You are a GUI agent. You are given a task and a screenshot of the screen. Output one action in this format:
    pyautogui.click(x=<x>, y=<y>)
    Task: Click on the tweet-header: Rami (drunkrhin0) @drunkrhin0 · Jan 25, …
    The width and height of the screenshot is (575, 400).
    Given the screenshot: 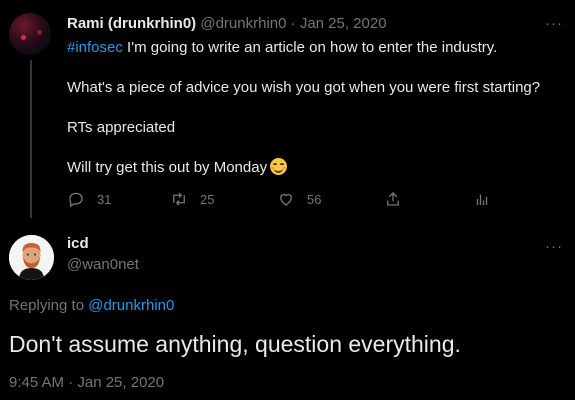 What is the action you would take?
    pyautogui.click(x=227, y=24)
    